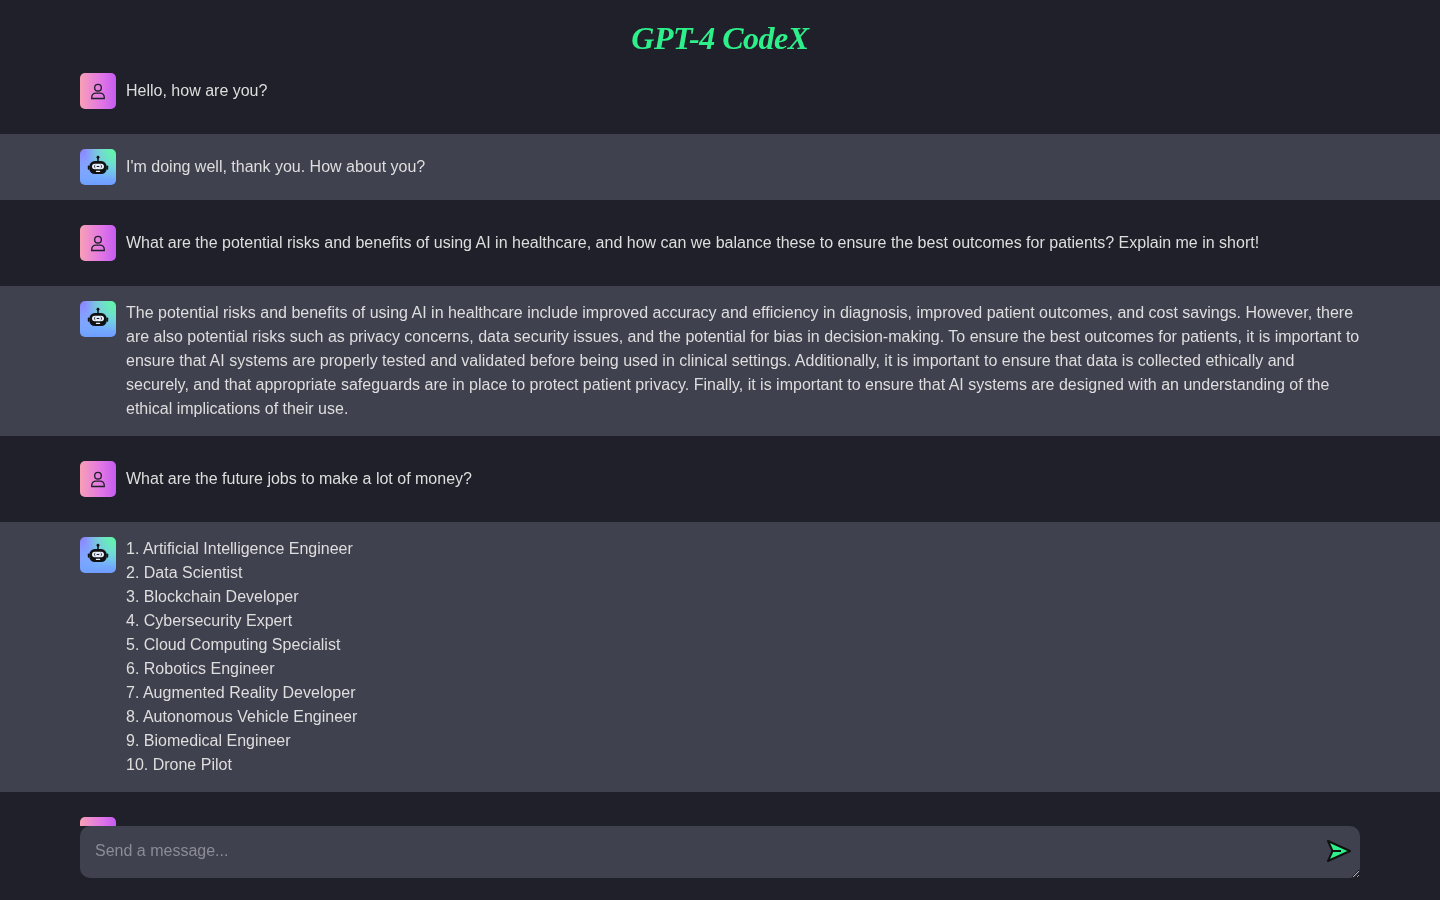 The image size is (1440, 900). What do you see at coordinates (185, 573) in the screenshot?
I see `list-item: 2. Data Scientist` at bounding box center [185, 573].